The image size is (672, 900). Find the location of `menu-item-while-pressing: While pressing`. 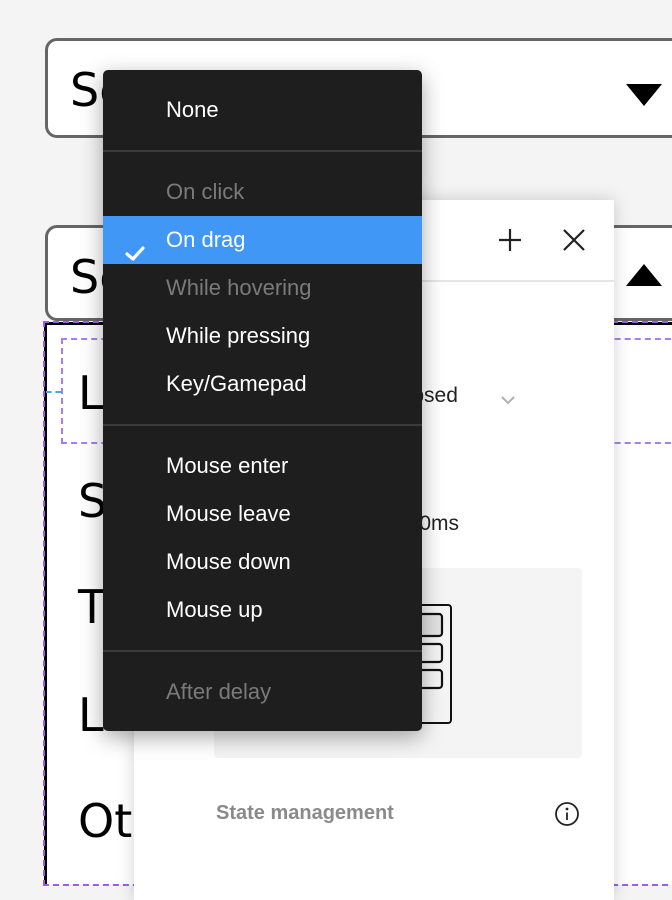

menu-item-while-pressing: While pressing is located at coordinates (262, 336).